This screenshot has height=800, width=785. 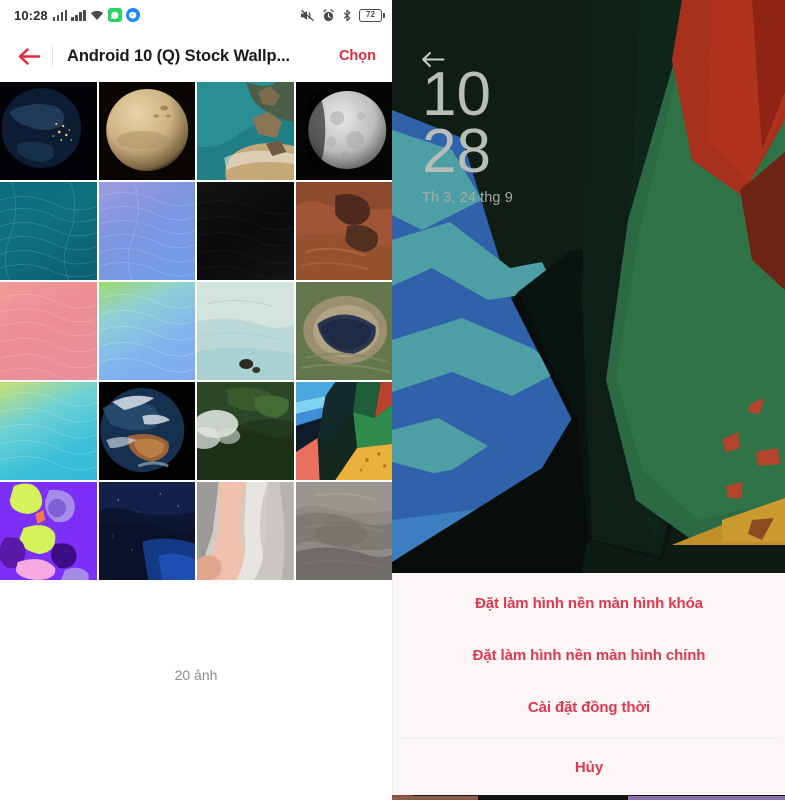 I want to click on photo-count-footer: 20 ảnh, so click(x=196, y=690).